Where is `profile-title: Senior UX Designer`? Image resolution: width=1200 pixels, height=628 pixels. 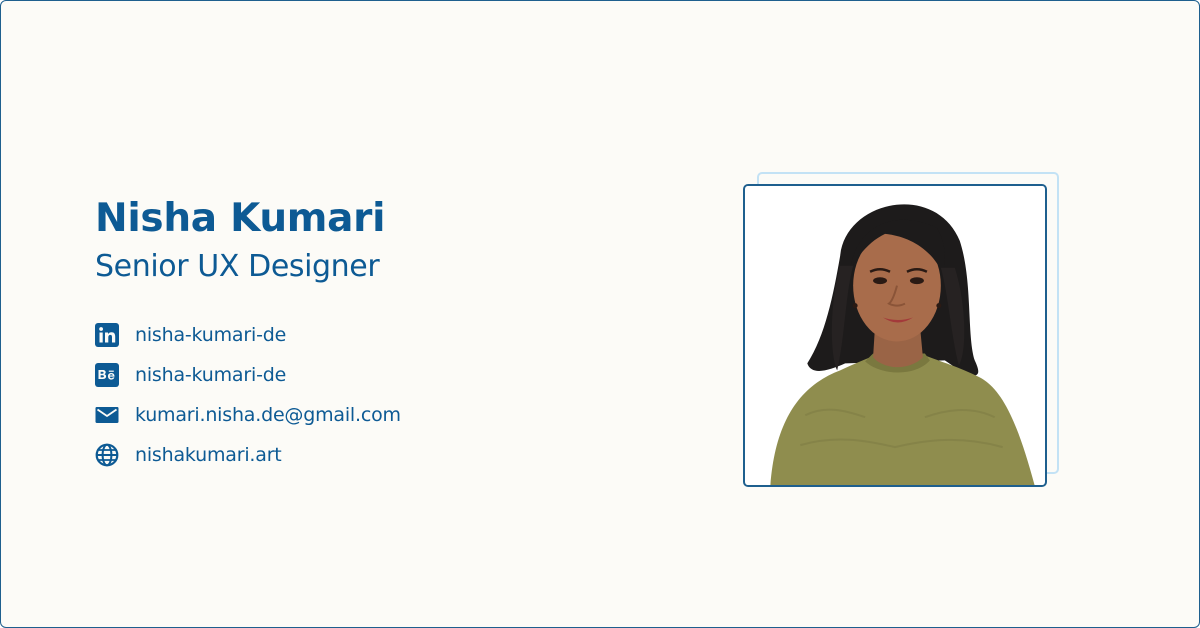 profile-title: Senior UX Designer is located at coordinates (237, 266).